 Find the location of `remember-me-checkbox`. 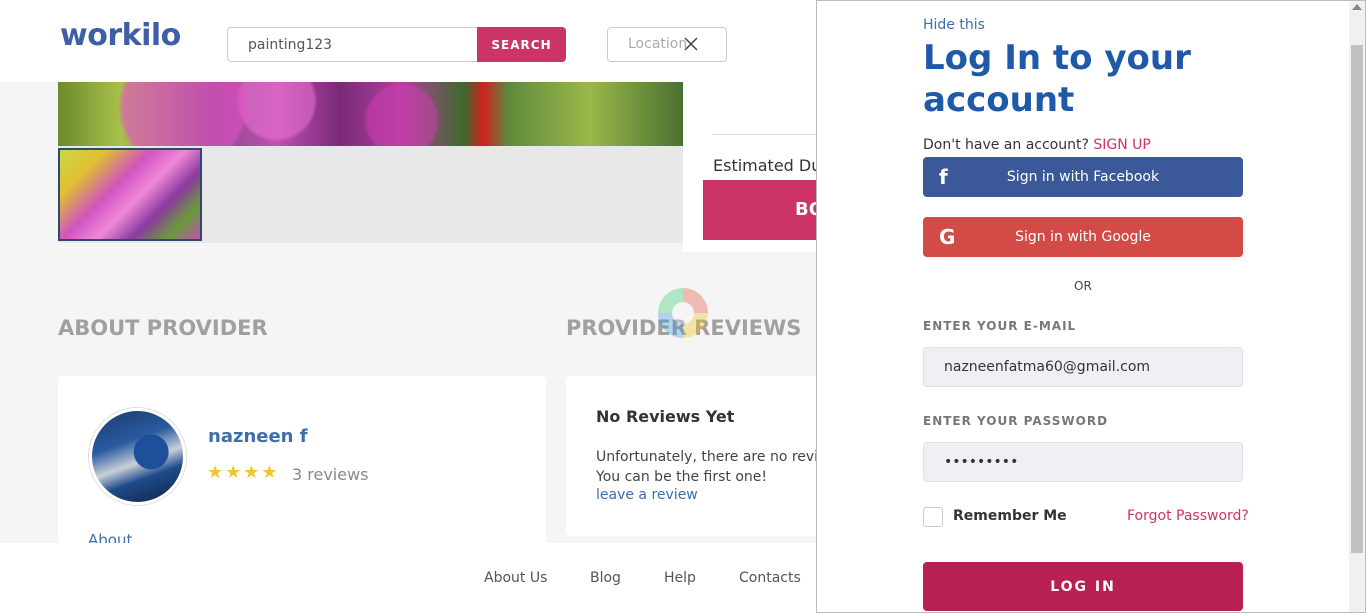

remember-me-checkbox is located at coordinates (933, 517).